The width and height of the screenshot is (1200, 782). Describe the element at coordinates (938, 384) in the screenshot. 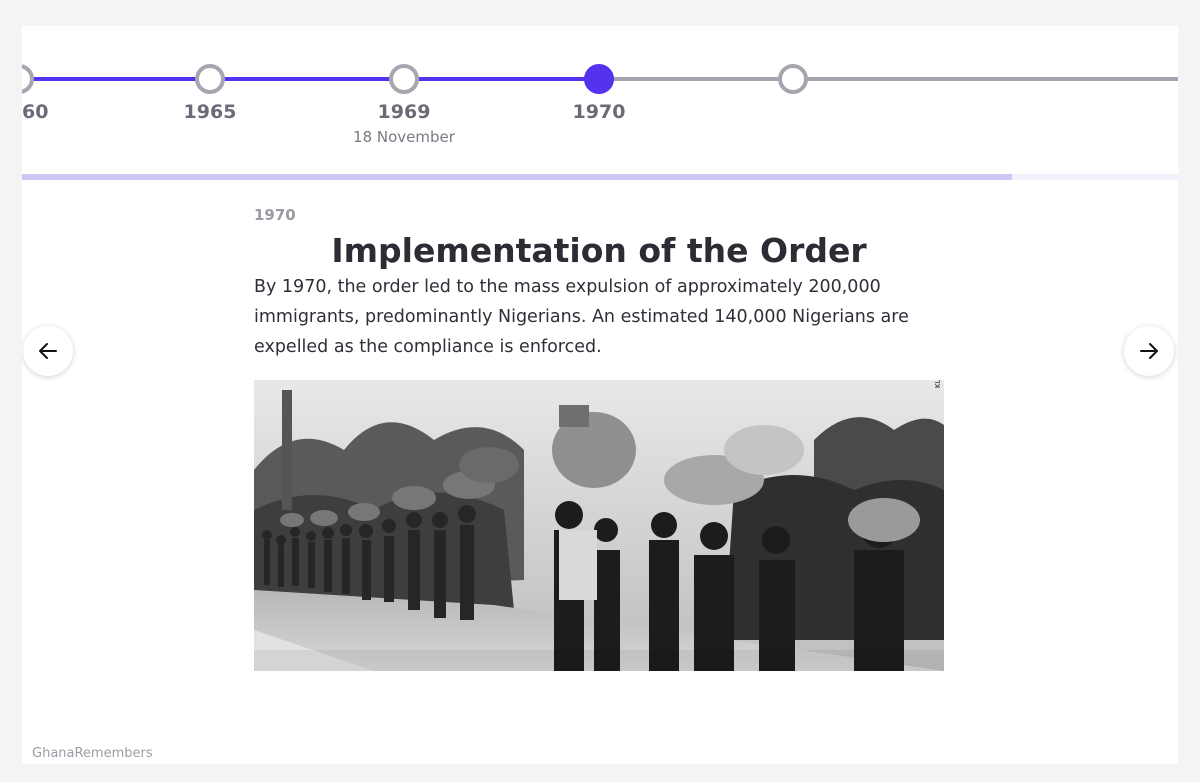

I see `photo-credit: KURT STRUMPF/ASSOCIATED PRESS` at that location.